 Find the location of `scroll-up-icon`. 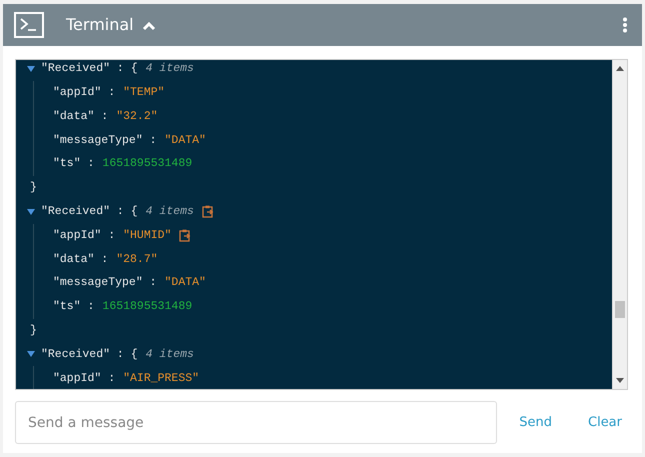

scroll-up-icon is located at coordinates (620, 68).